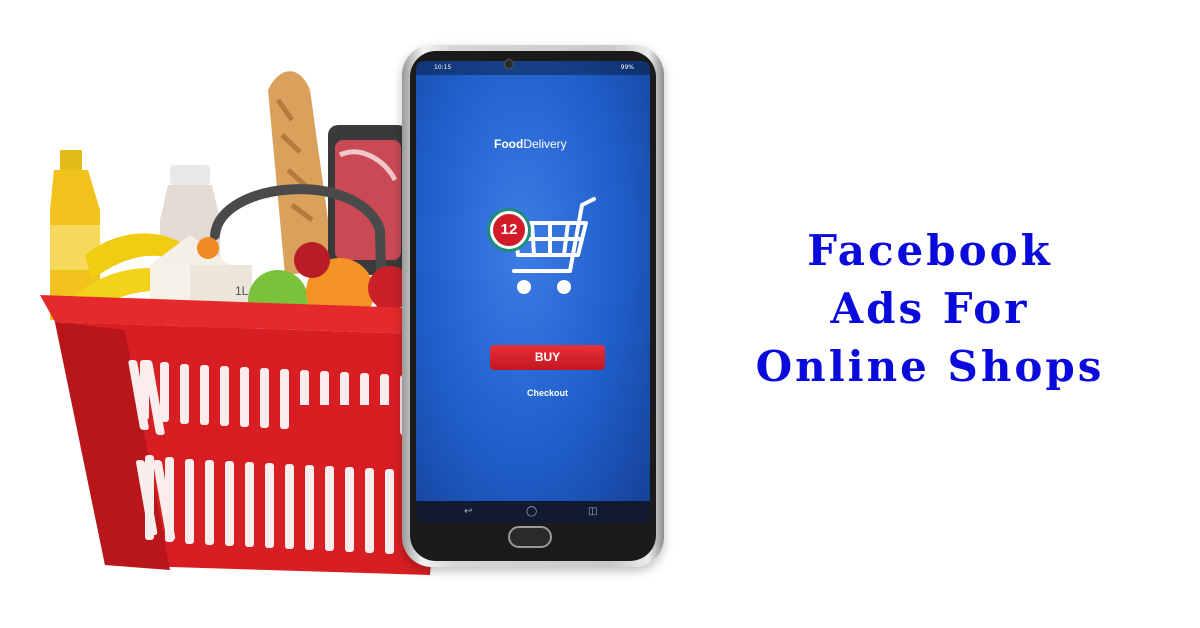  I want to click on tomato, so click(312, 260).